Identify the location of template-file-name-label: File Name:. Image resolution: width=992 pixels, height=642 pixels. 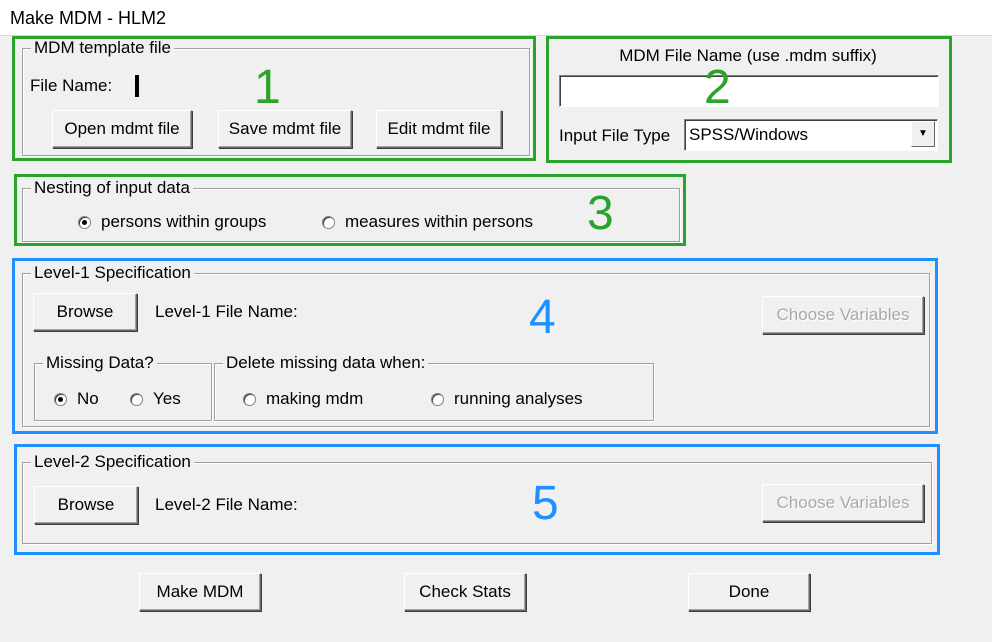
(71, 85).